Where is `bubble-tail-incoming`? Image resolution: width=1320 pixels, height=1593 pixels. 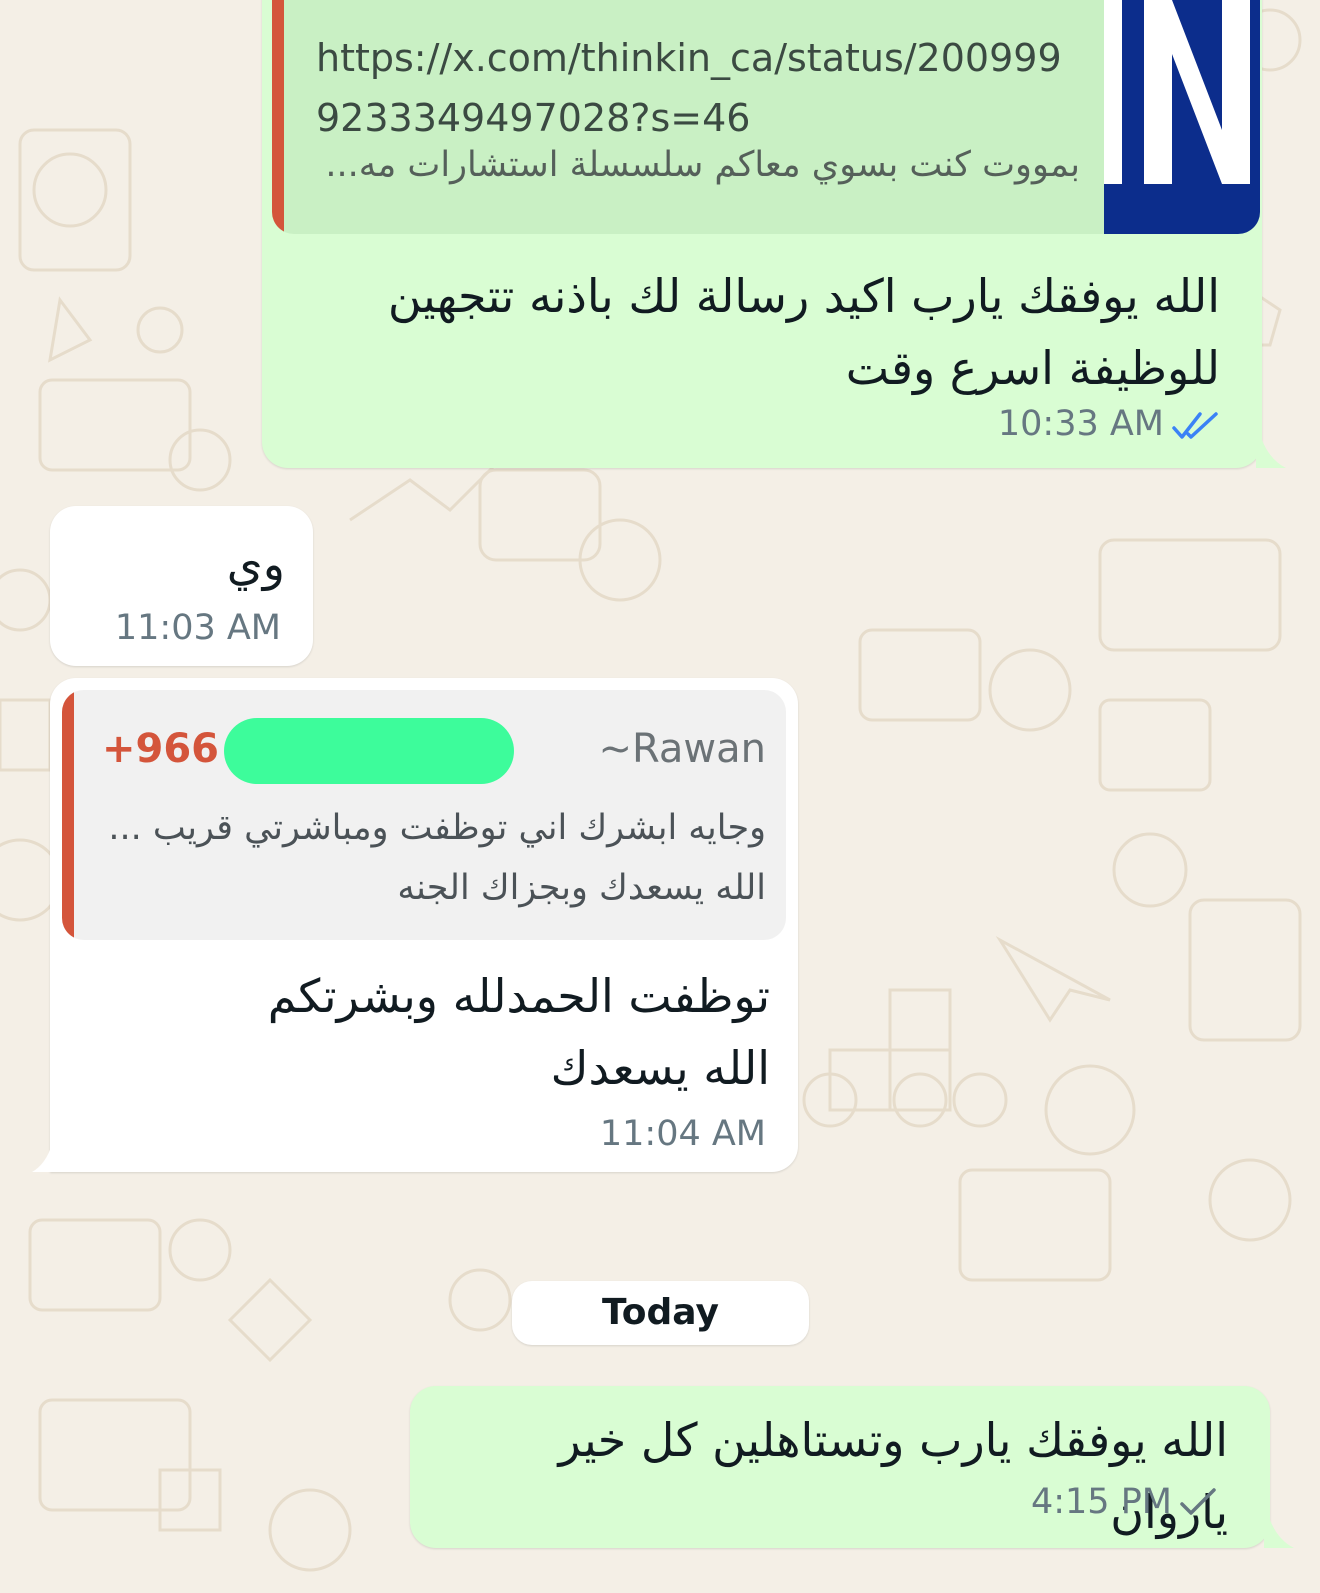 bubble-tail-incoming is located at coordinates (44, 1158).